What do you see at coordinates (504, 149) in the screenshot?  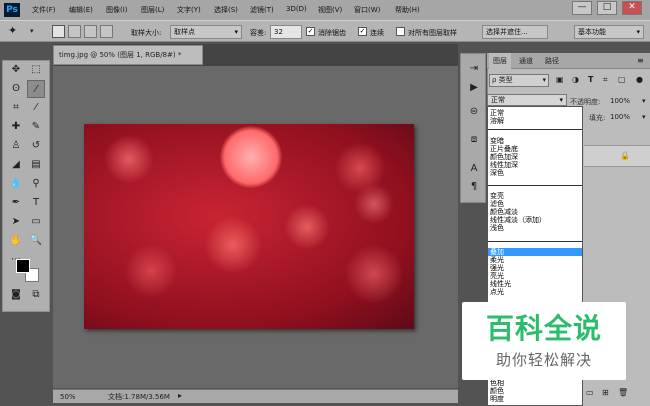 I see `blend-option: 正片叠底` at bounding box center [504, 149].